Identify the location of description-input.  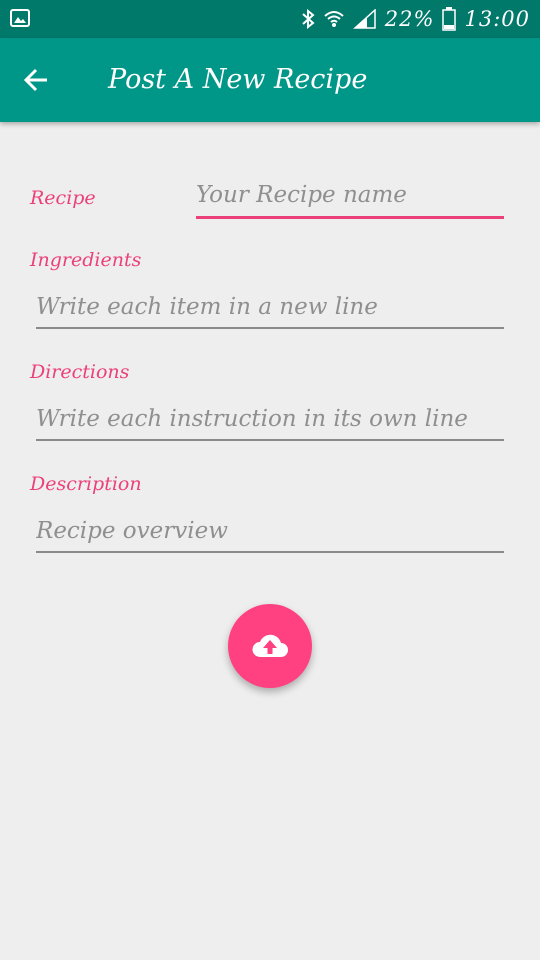
(269, 531).